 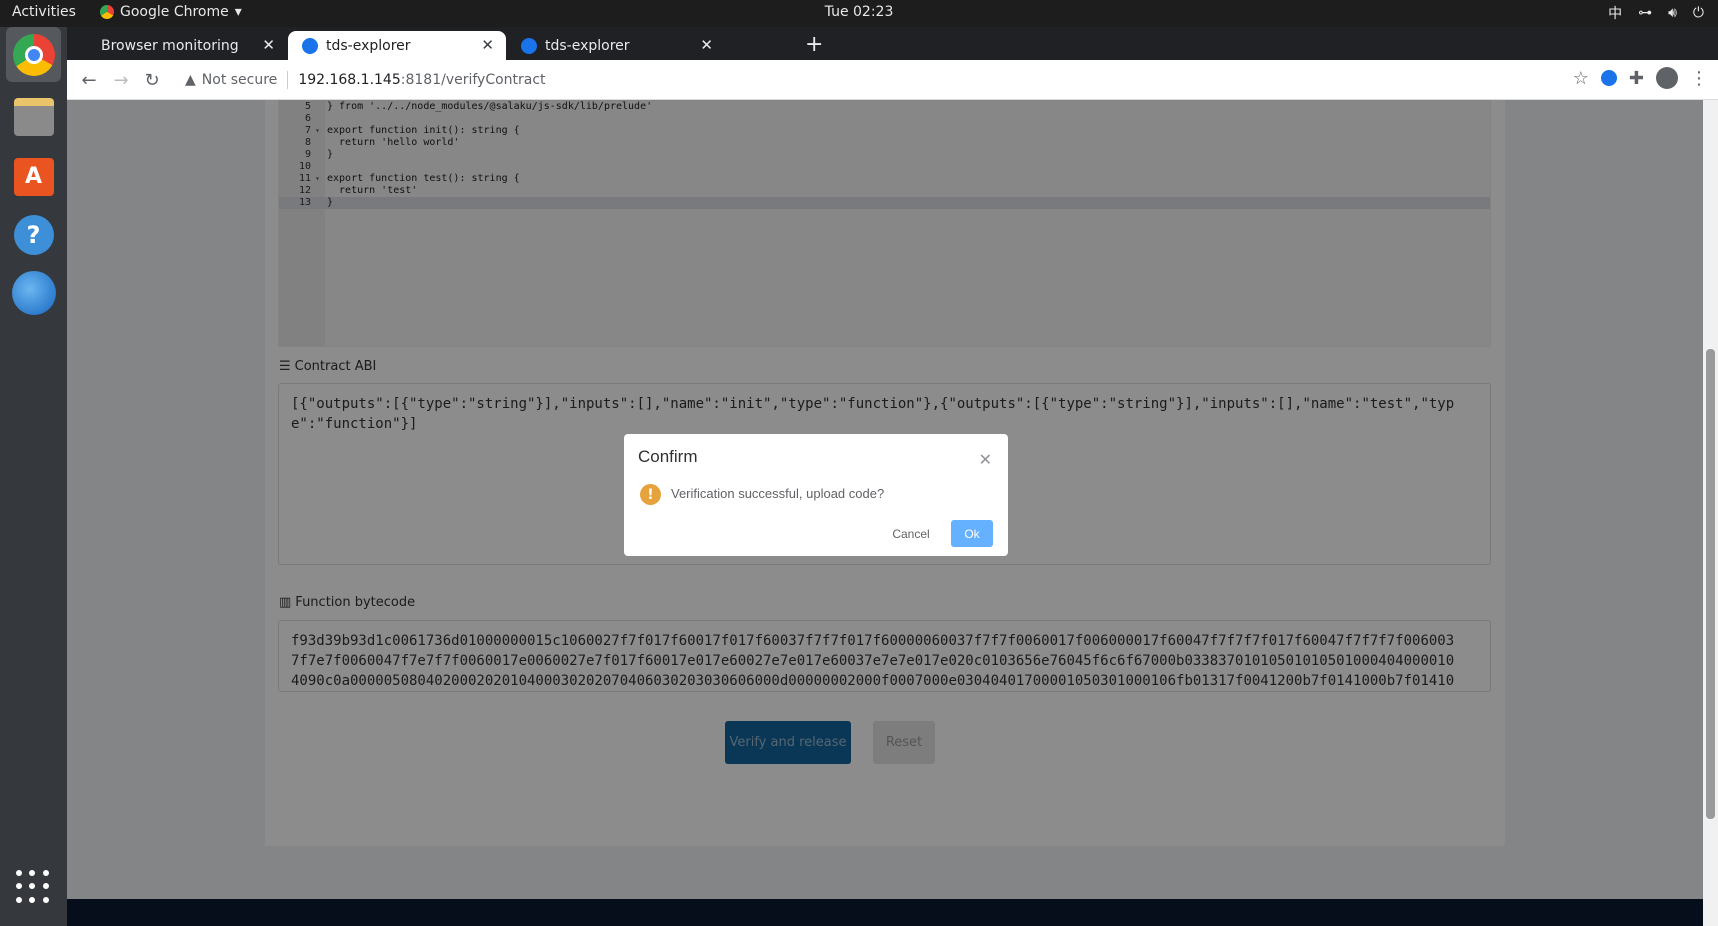 I want to click on show-applications-icon, so click(x=33, y=887).